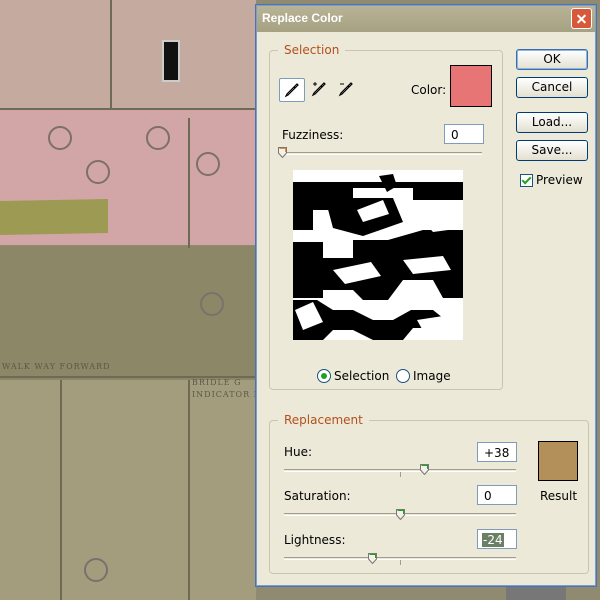 The width and height of the screenshot is (600, 600). I want to click on lightness-input: -24, so click(497, 539).